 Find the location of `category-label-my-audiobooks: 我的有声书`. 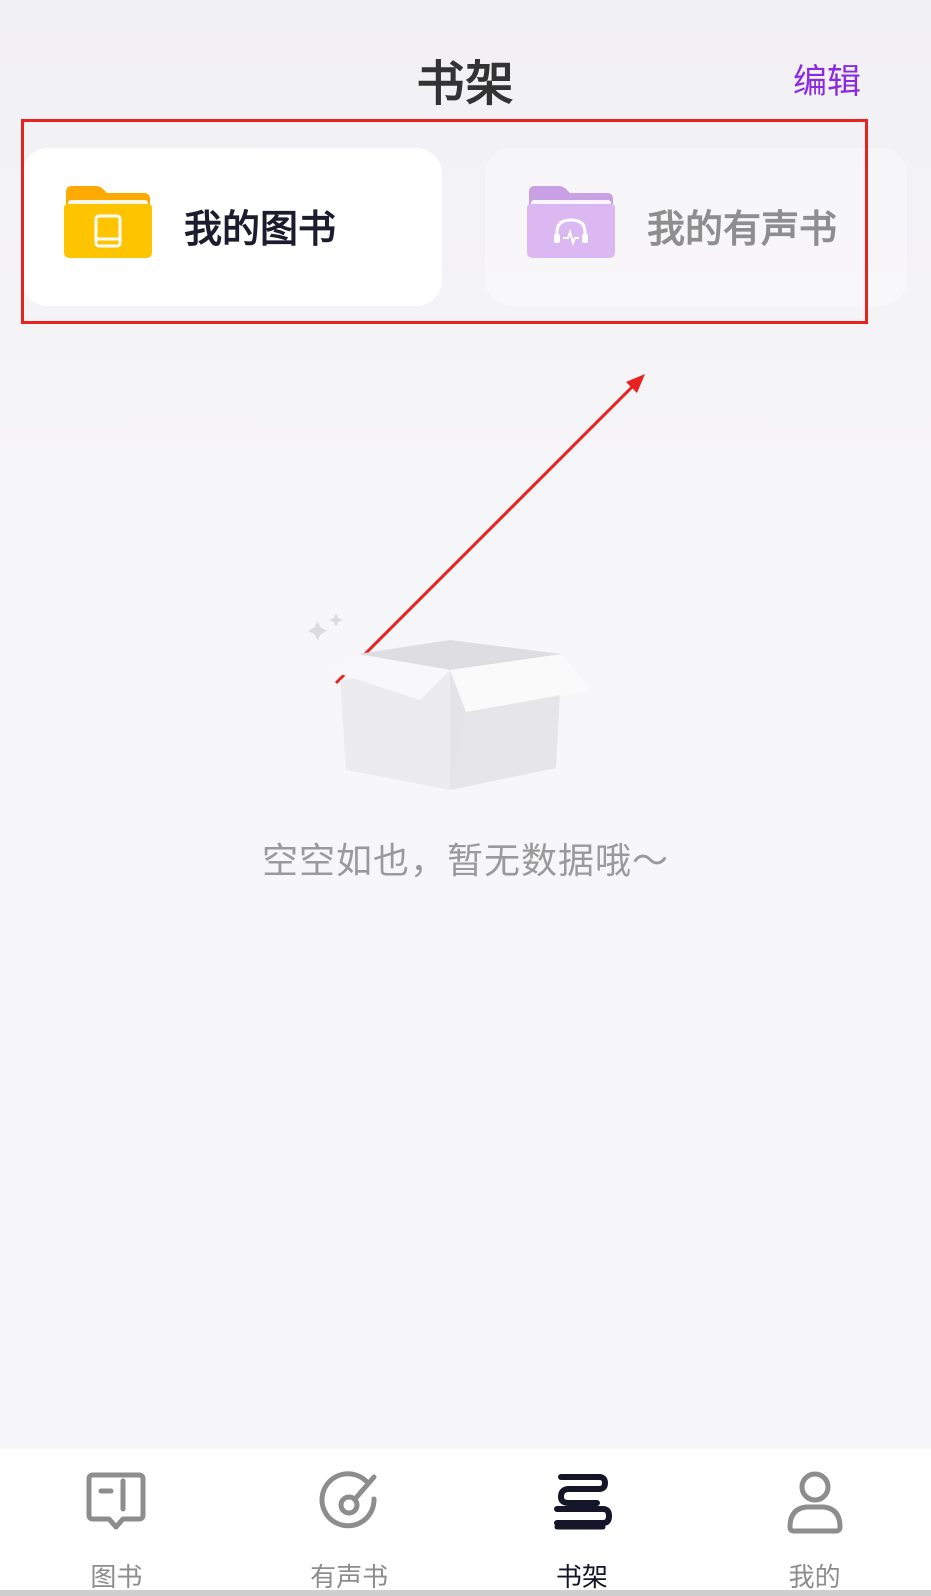

category-label-my-audiobooks: 我的有声书 is located at coordinates (742, 229).